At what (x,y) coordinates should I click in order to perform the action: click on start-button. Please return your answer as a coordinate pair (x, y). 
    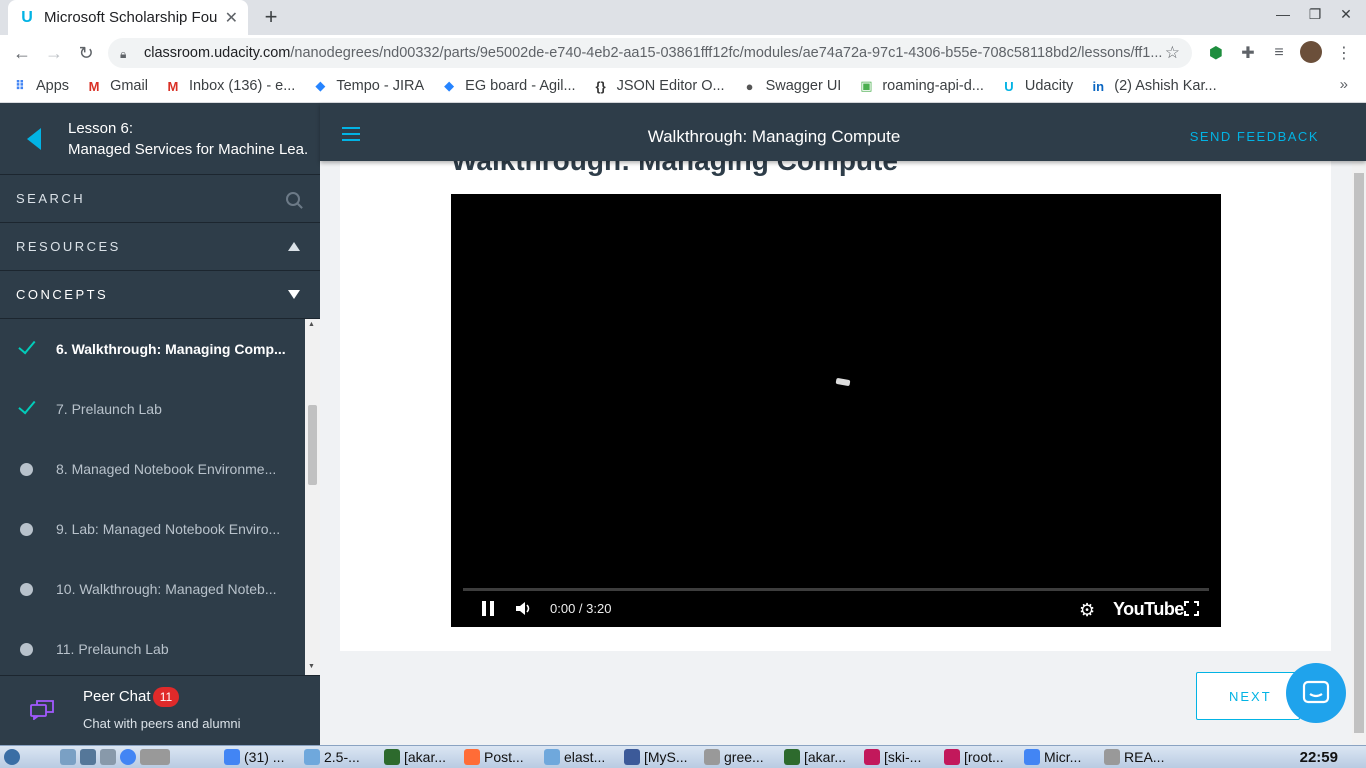
    Looking at the image, I should click on (28, 757).